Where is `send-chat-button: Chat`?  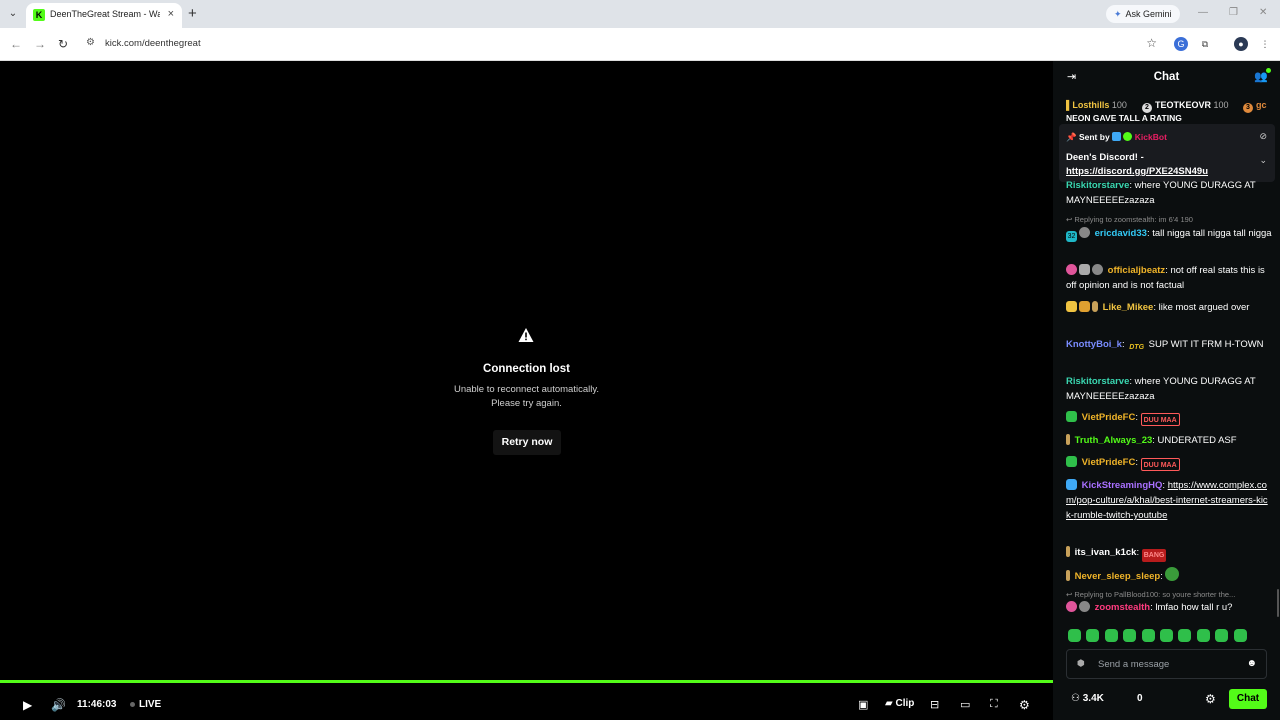 send-chat-button: Chat is located at coordinates (1248, 699).